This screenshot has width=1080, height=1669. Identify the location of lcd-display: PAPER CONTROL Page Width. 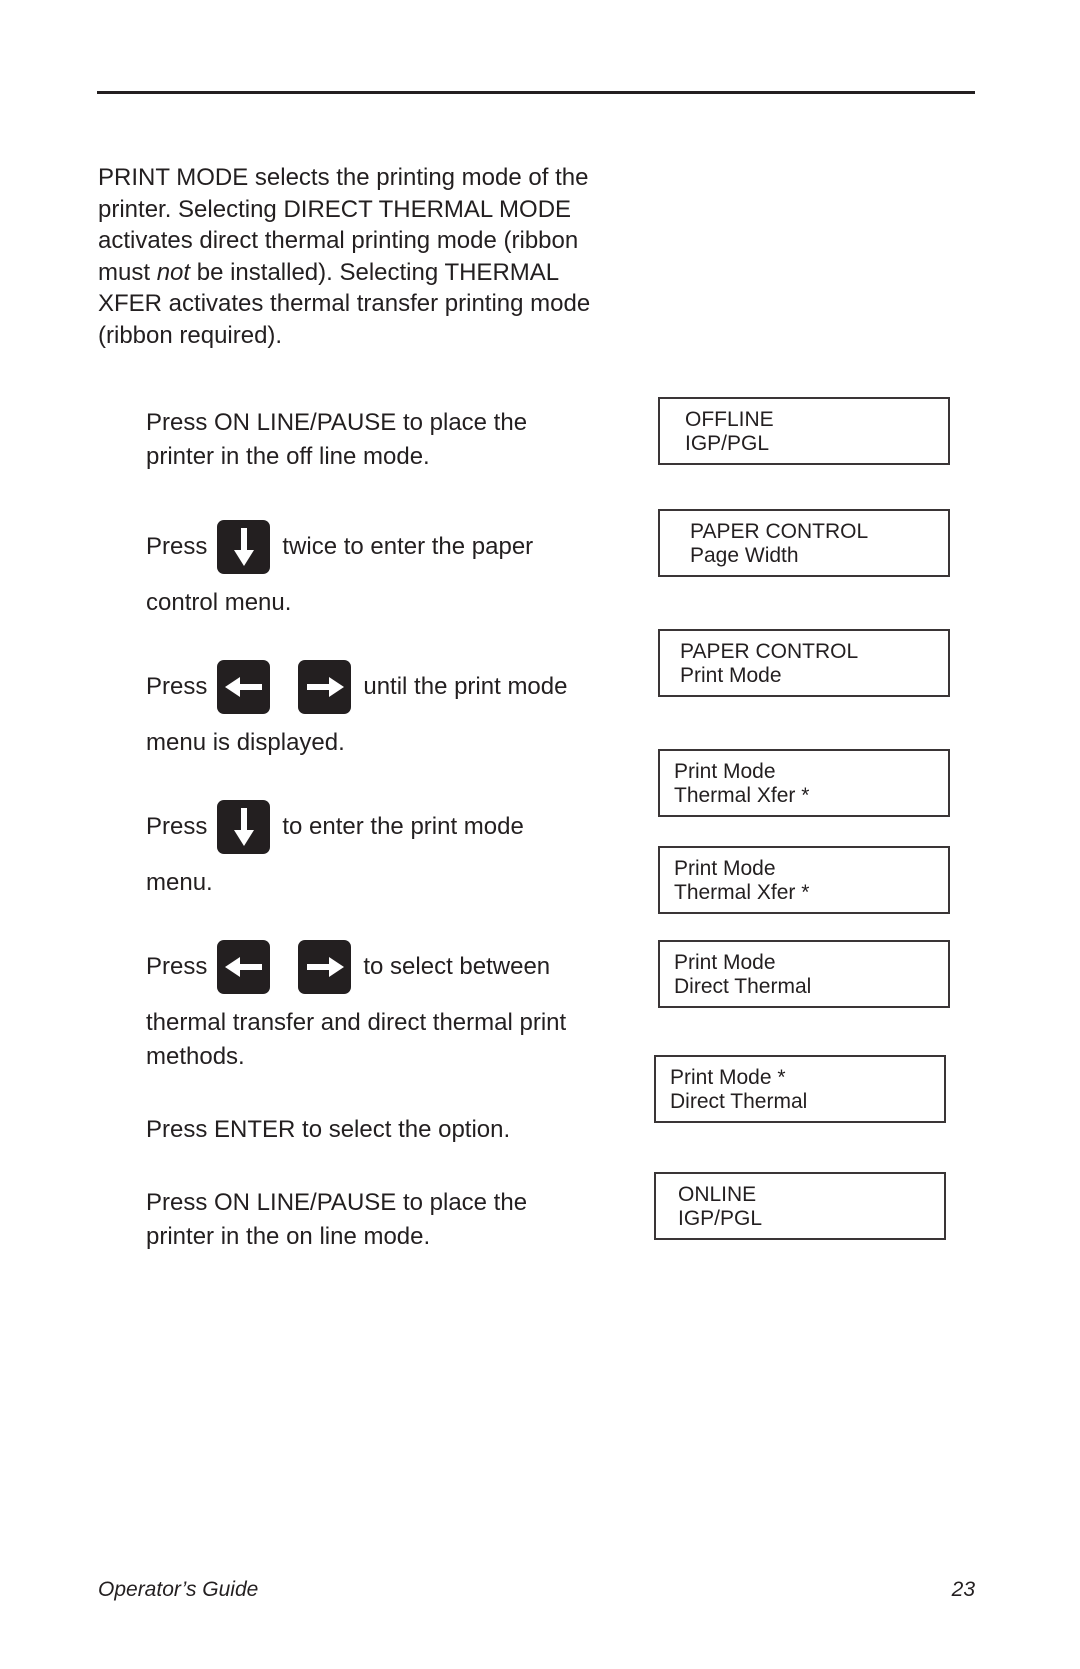
(804, 543).